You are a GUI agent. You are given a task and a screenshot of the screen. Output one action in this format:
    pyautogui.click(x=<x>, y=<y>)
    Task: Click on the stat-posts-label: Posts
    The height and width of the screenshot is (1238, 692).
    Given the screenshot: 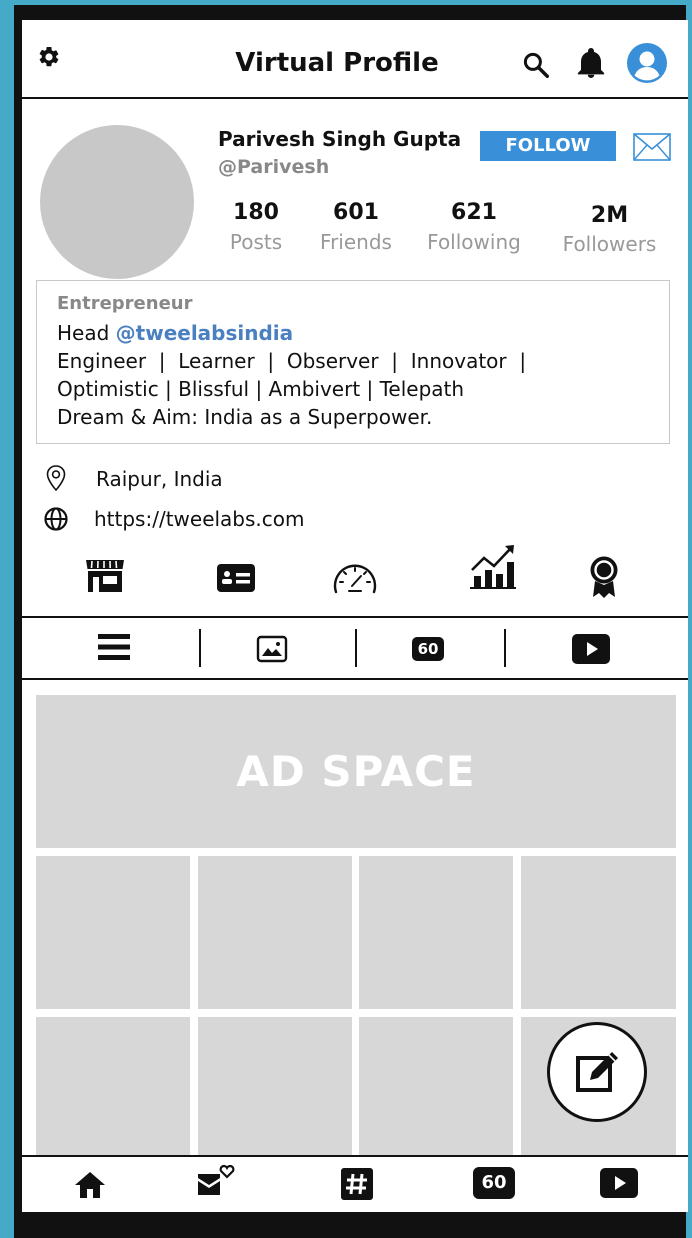 What is the action you would take?
    pyautogui.click(x=256, y=242)
    